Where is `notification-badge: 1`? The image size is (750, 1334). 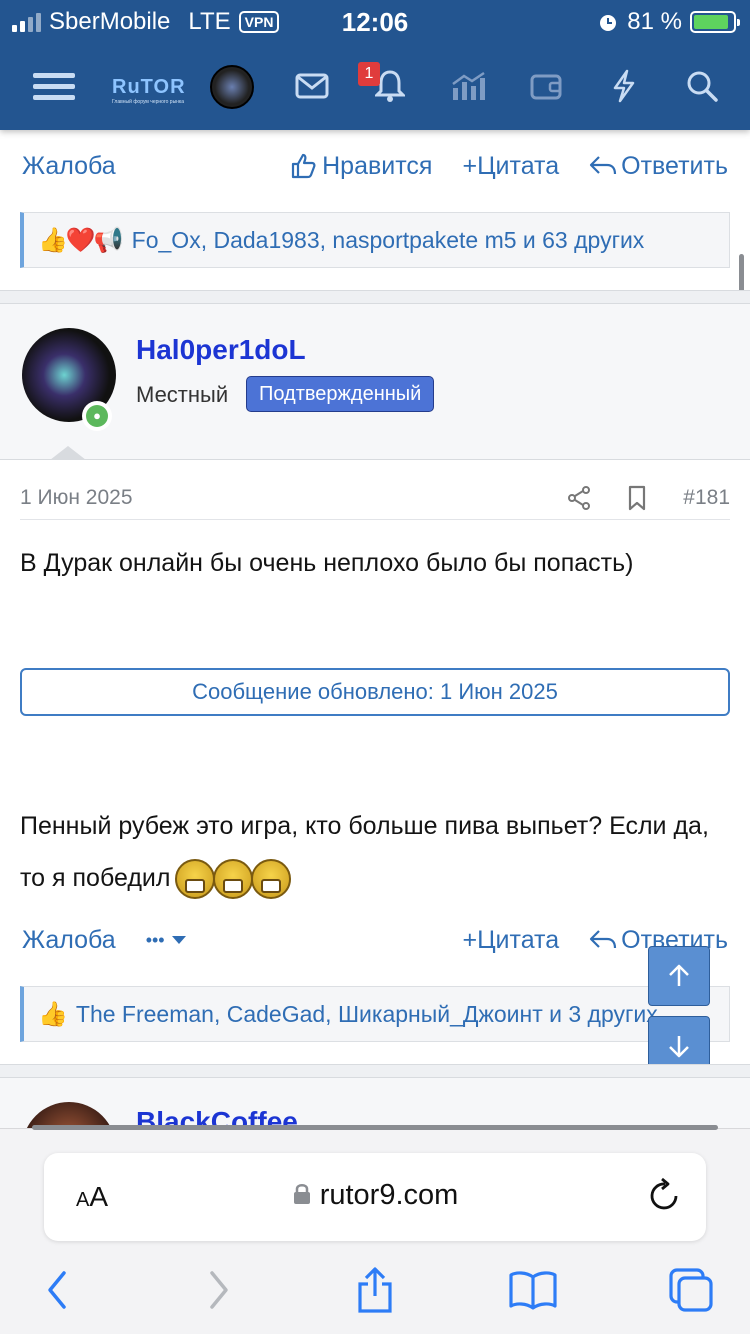
notification-badge: 1 is located at coordinates (369, 74).